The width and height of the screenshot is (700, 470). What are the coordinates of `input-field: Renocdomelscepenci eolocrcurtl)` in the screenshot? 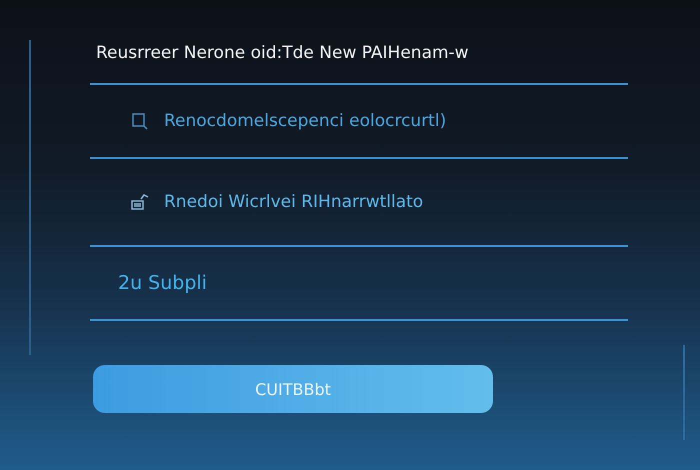 It's located at (384, 121).